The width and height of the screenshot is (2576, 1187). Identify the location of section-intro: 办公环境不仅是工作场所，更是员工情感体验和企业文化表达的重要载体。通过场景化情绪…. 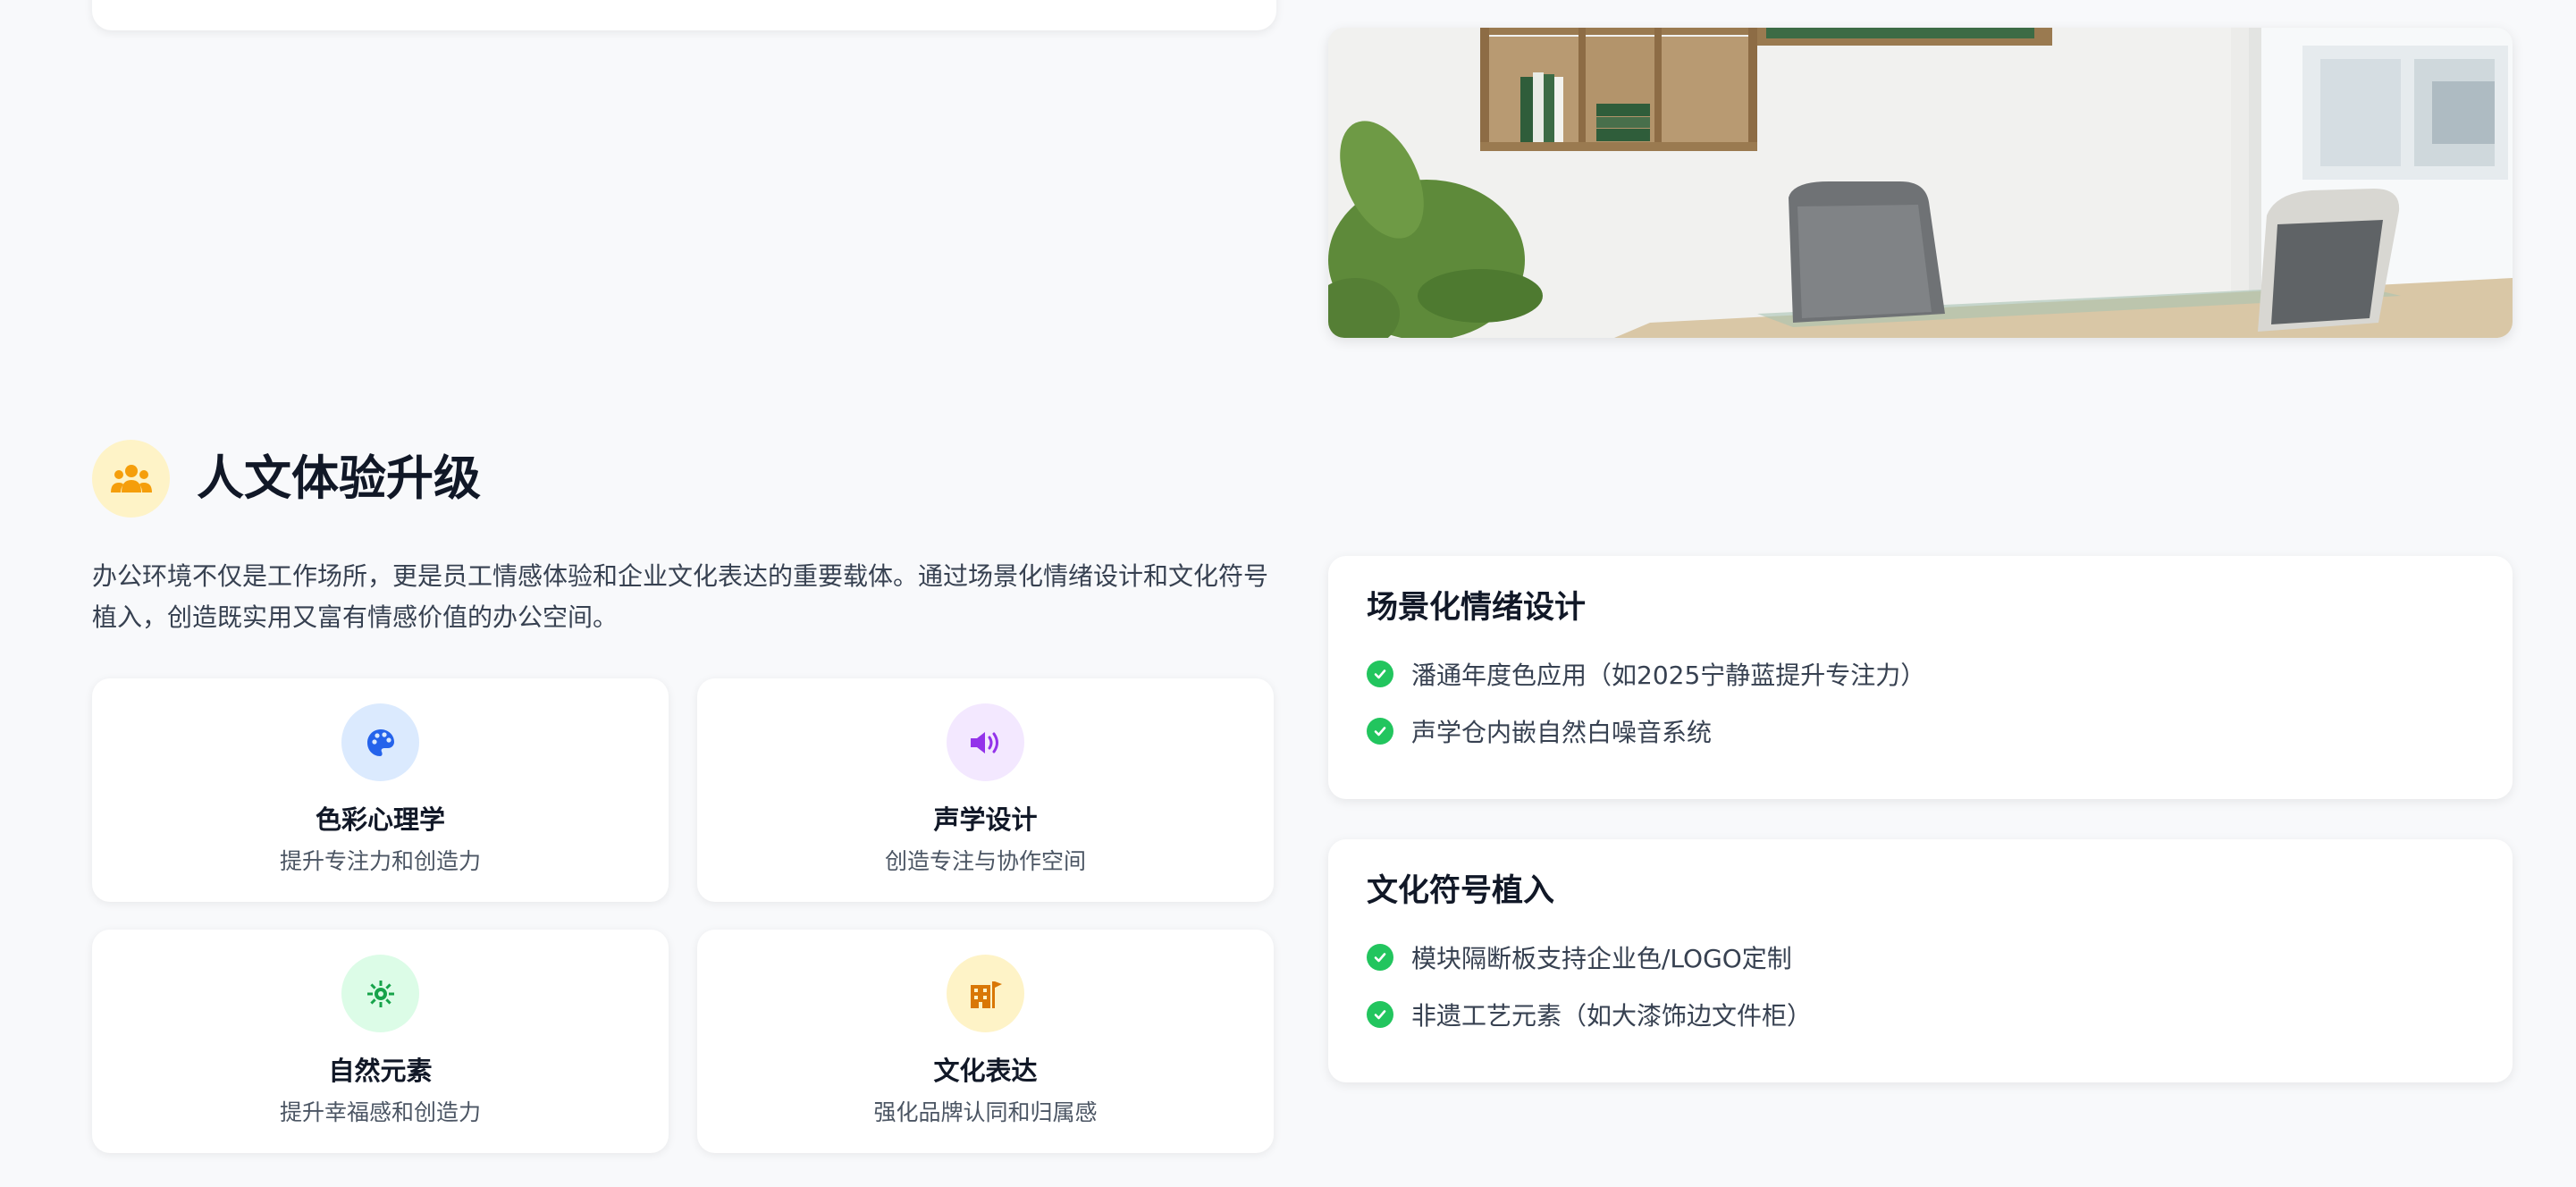
(681, 596).